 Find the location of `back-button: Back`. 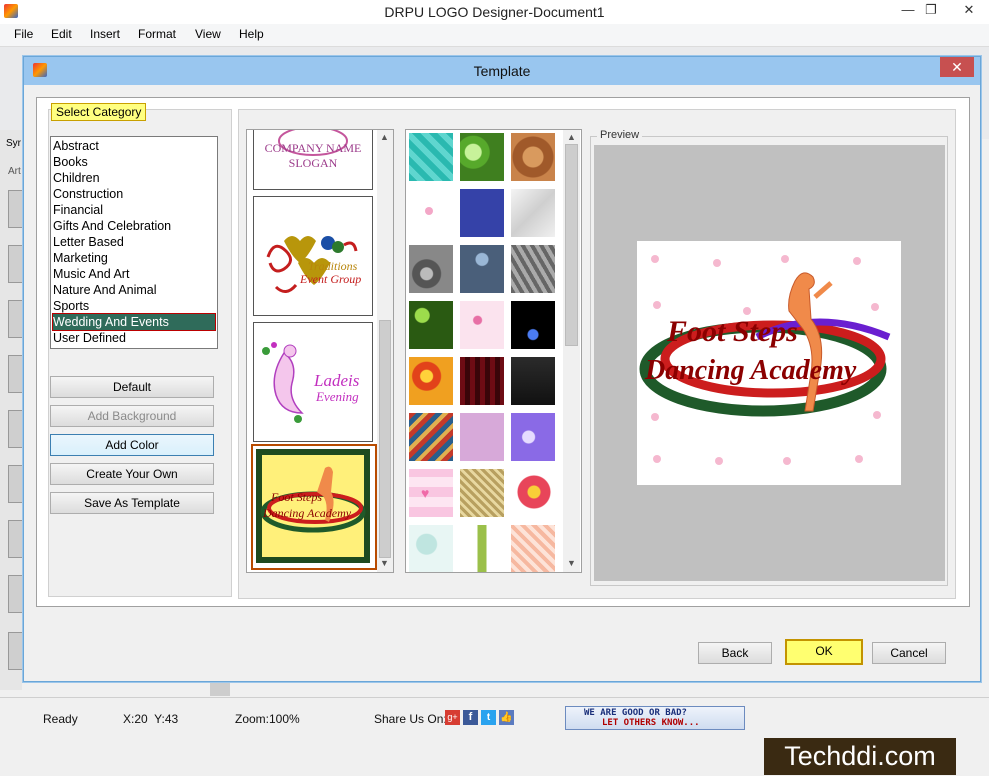

back-button: Back is located at coordinates (735, 653).